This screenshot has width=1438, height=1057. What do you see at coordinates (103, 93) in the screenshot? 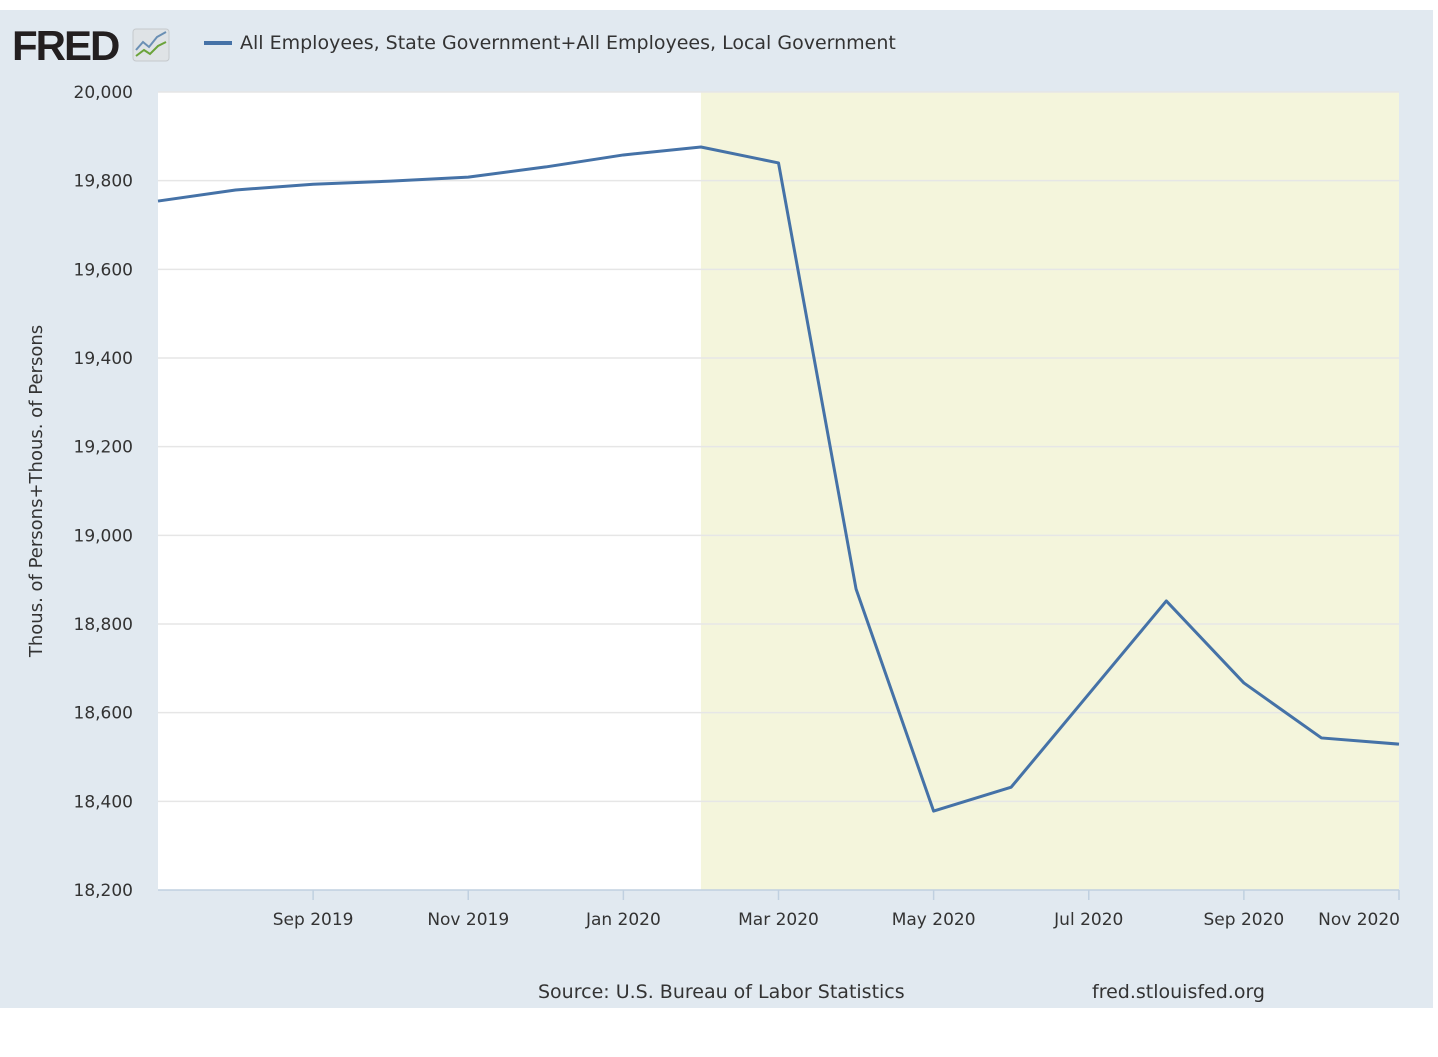
I see `y-tick-label: 20,000` at bounding box center [103, 93].